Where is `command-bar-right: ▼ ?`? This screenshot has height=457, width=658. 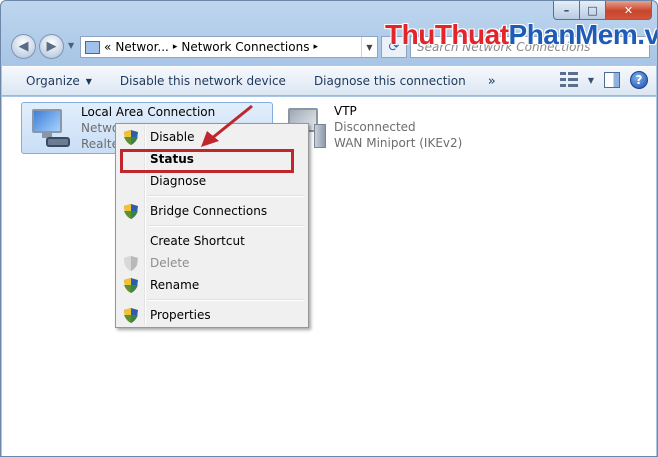 command-bar-right: ▼ ? is located at coordinates (603, 80).